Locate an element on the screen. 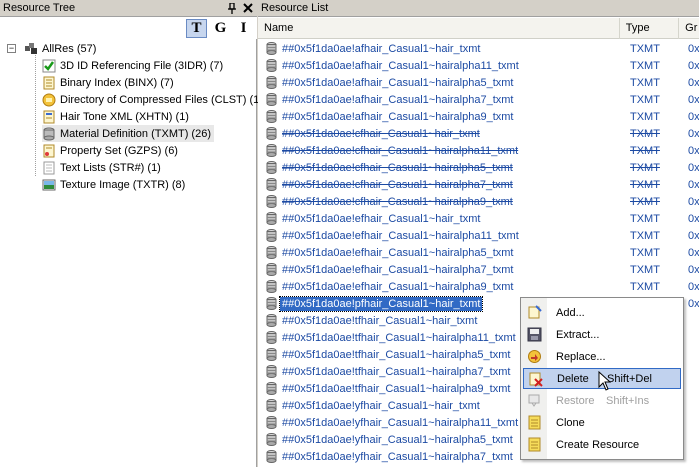 The image size is (699, 467). menu-item-label: Delete is located at coordinates (573, 378).